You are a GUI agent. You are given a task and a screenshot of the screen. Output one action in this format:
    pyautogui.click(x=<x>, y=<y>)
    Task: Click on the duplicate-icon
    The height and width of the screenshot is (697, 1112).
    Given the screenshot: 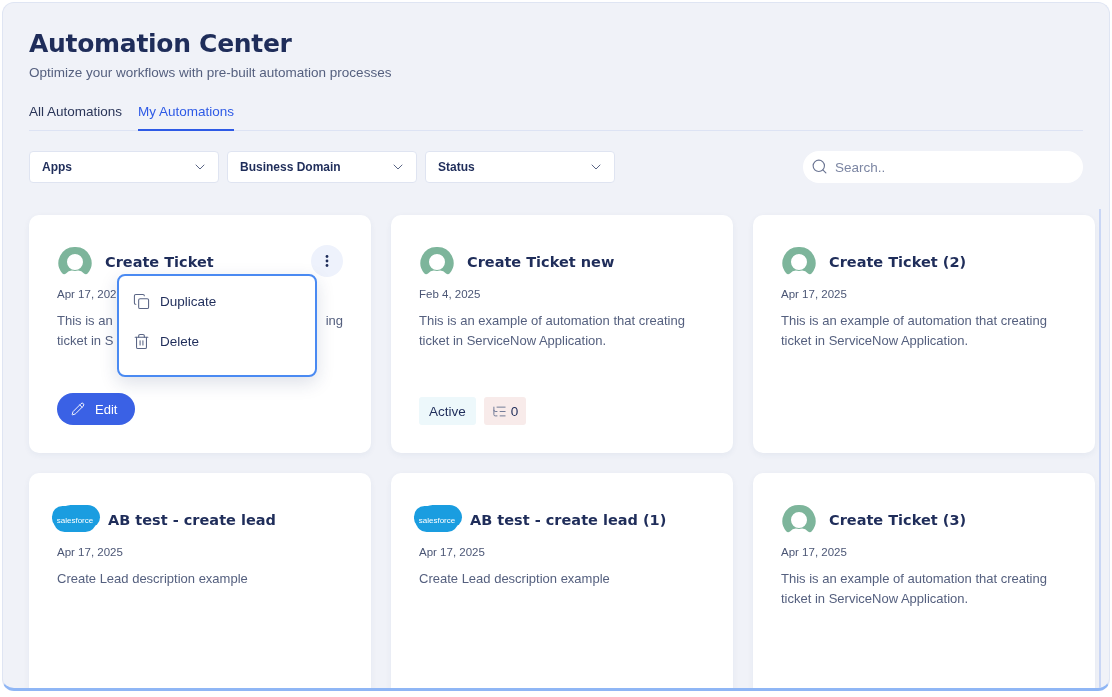 What is the action you would take?
    pyautogui.click(x=141, y=301)
    